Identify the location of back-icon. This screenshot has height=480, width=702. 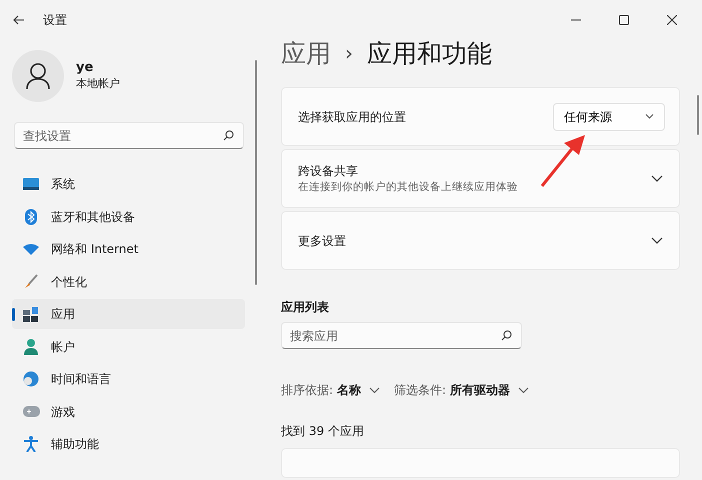
(19, 20).